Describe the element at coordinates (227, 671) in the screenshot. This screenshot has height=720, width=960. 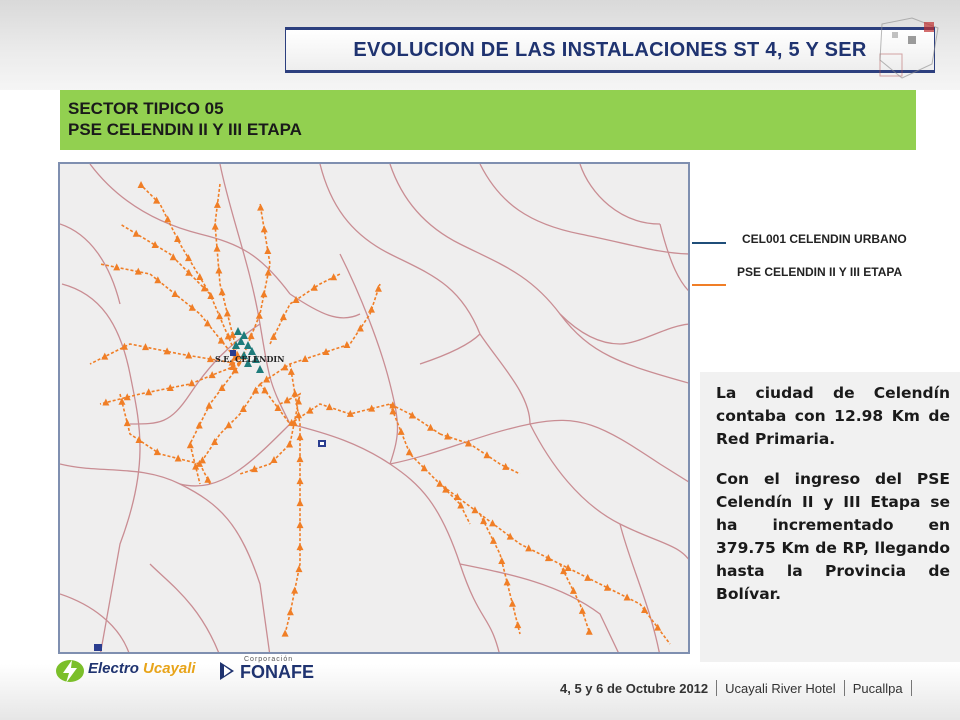
I see `fonafe-arrow-icon` at that location.